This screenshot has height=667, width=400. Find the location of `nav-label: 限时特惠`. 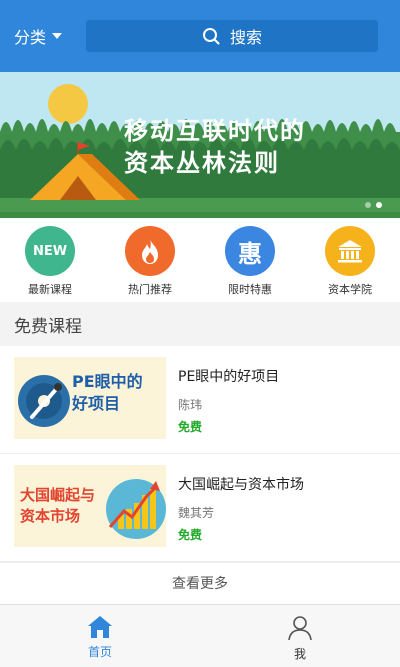

nav-label: 限时特惠 is located at coordinates (250, 289).